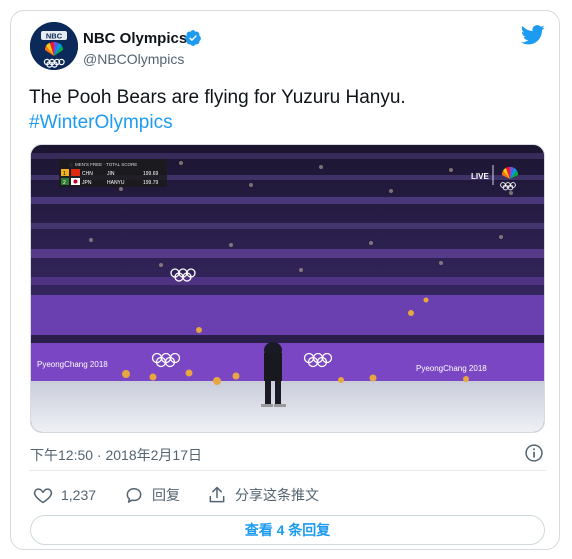 This screenshot has width=572, height=559. I want to click on like-count: 1,237, so click(79, 495).